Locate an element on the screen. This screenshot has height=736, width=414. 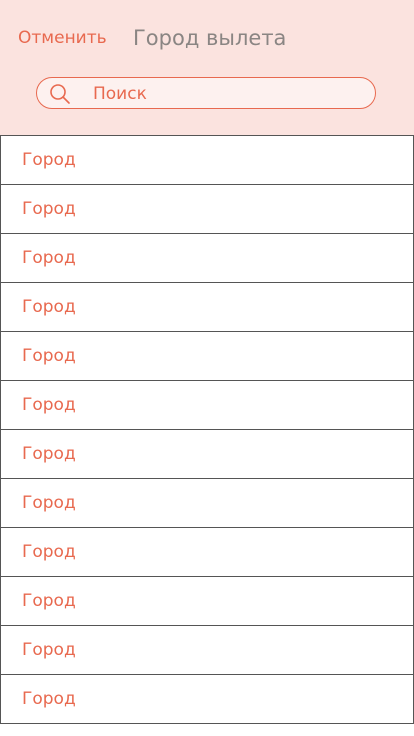
search-icon is located at coordinates (60, 94).